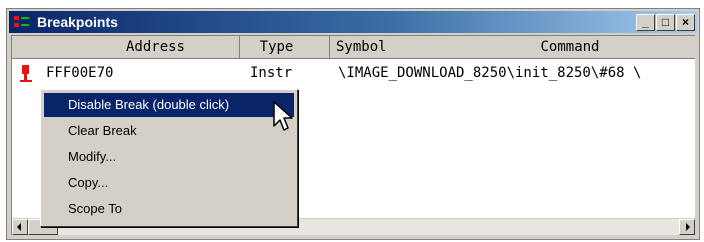 This screenshot has width=704, height=242. I want to click on menu-item-scope-to: Scope To, so click(169, 209).